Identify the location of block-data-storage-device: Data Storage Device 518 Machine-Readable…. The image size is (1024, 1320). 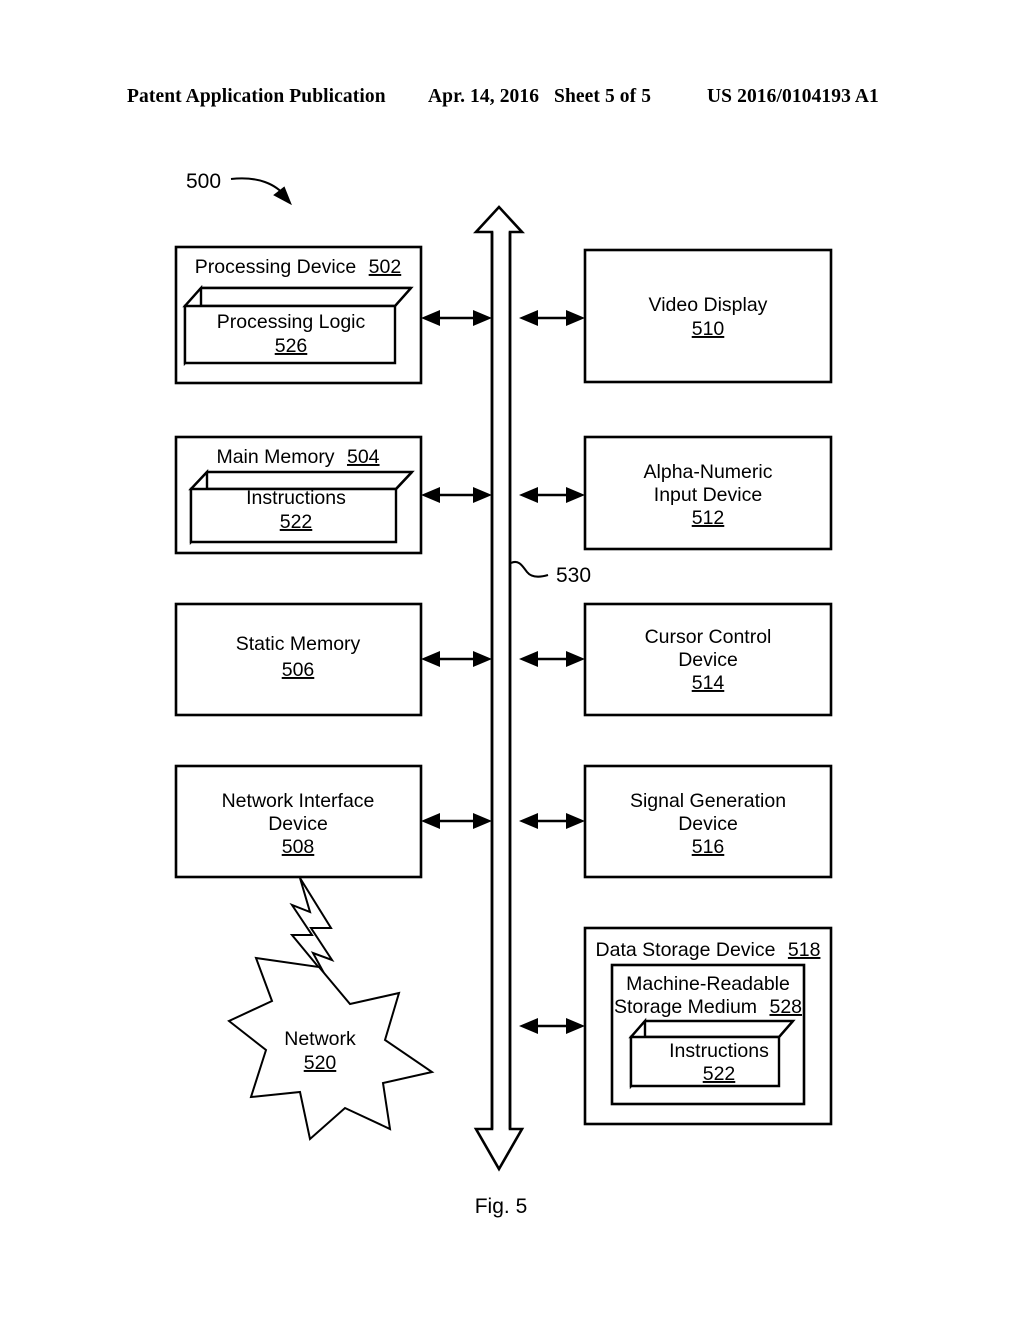
(708, 1026).